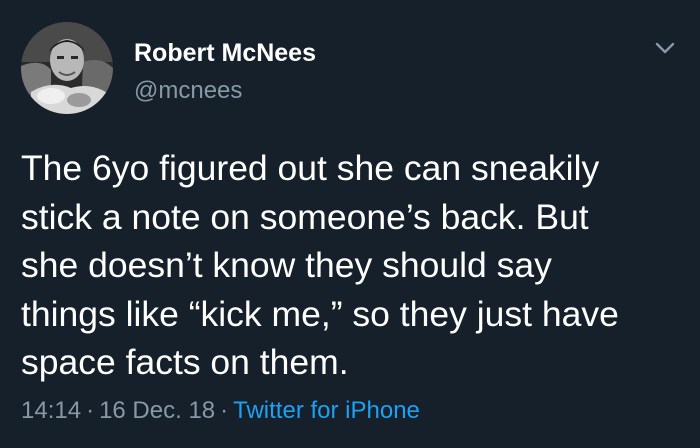 This screenshot has height=448, width=700. Describe the element at coordinates (320, 313) in the screenshot. I see `tweet-text-line: things like “kick me,” so they just have` at that location.